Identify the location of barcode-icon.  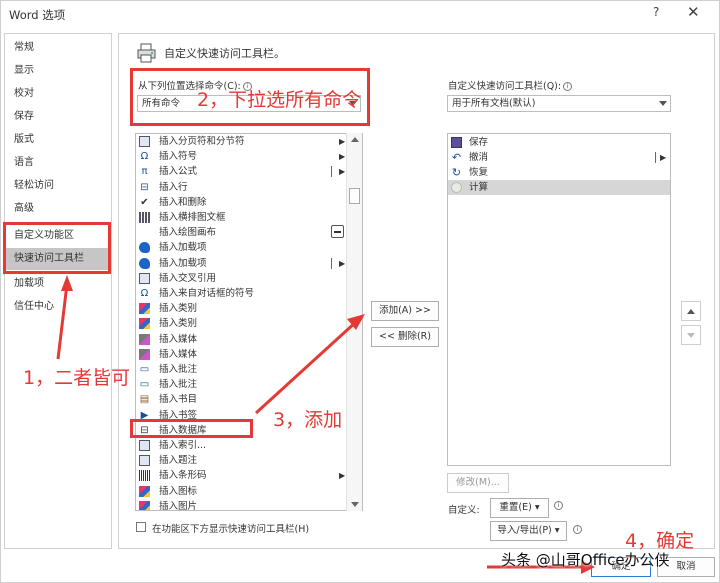
(144, 476).